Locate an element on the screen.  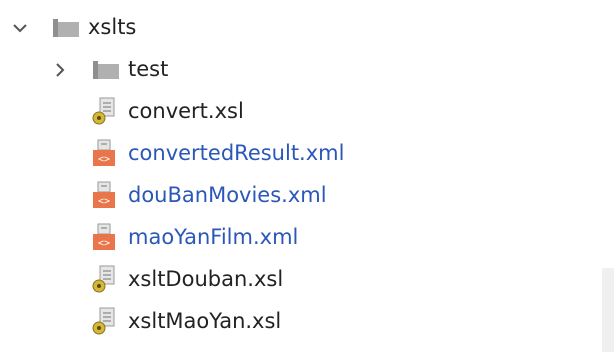
tree-row-test: test is located at coordinates (307, 70).